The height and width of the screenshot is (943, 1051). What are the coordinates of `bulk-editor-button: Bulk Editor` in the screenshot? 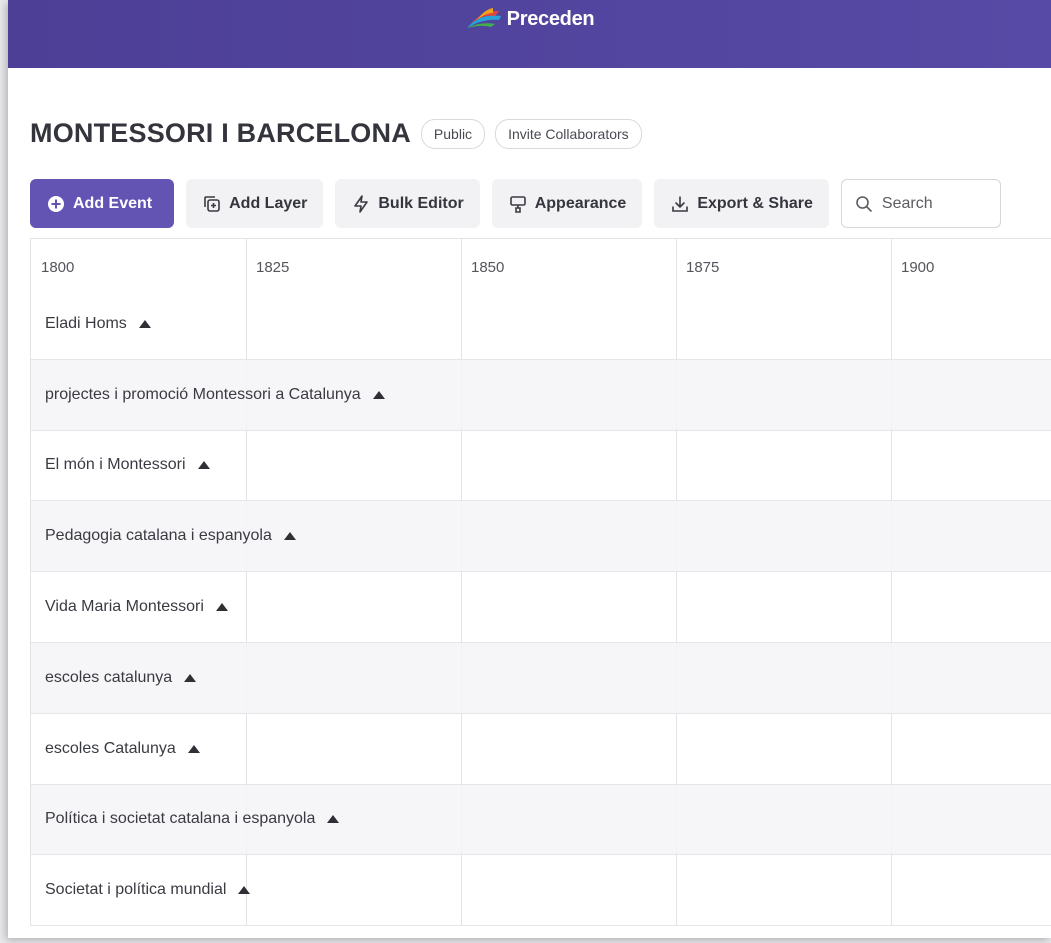 It's located at (407, 203).